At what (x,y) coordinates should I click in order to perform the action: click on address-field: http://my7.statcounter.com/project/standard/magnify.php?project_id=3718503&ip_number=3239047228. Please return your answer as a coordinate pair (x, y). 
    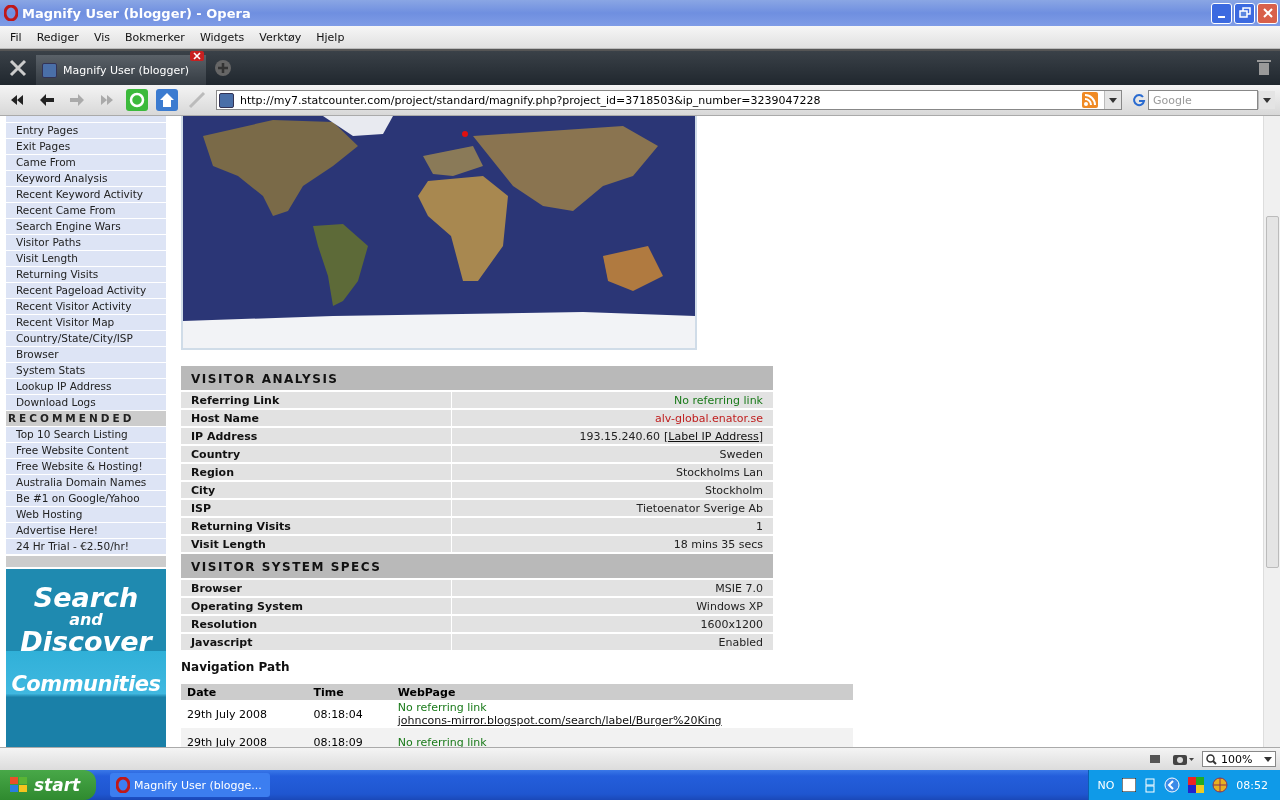
    Looking at the image, I should click on (669, 100).